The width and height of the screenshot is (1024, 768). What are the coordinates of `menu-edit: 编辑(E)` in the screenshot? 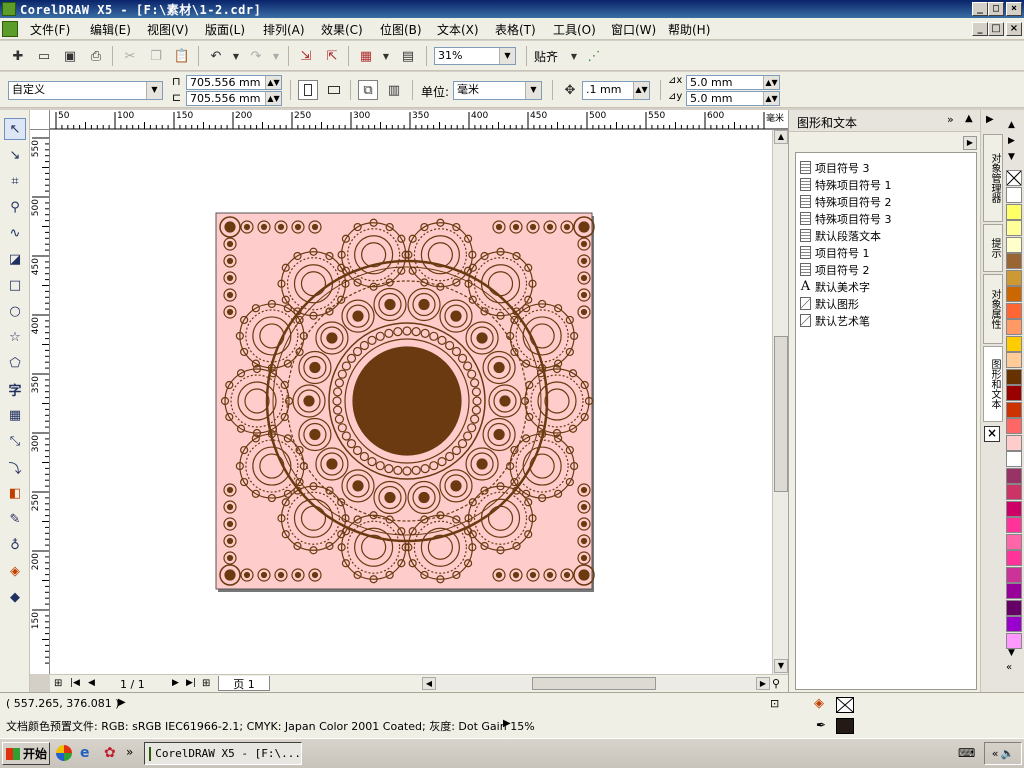 It's located at (110, 29).